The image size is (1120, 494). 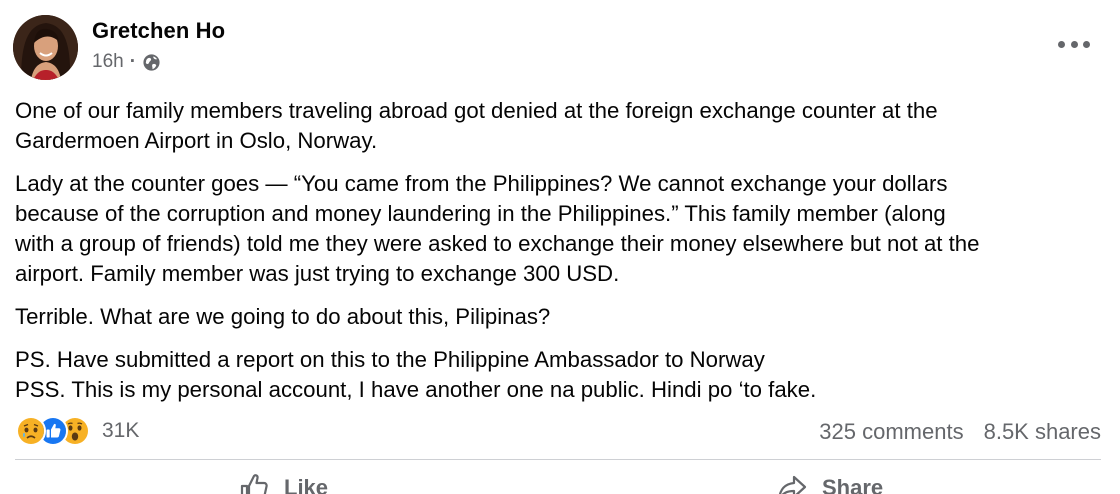 What do you see at coordinates (77, 431) in the screenshot?
I see `reaction-summary: 31K` at bounding box center [77, 431].